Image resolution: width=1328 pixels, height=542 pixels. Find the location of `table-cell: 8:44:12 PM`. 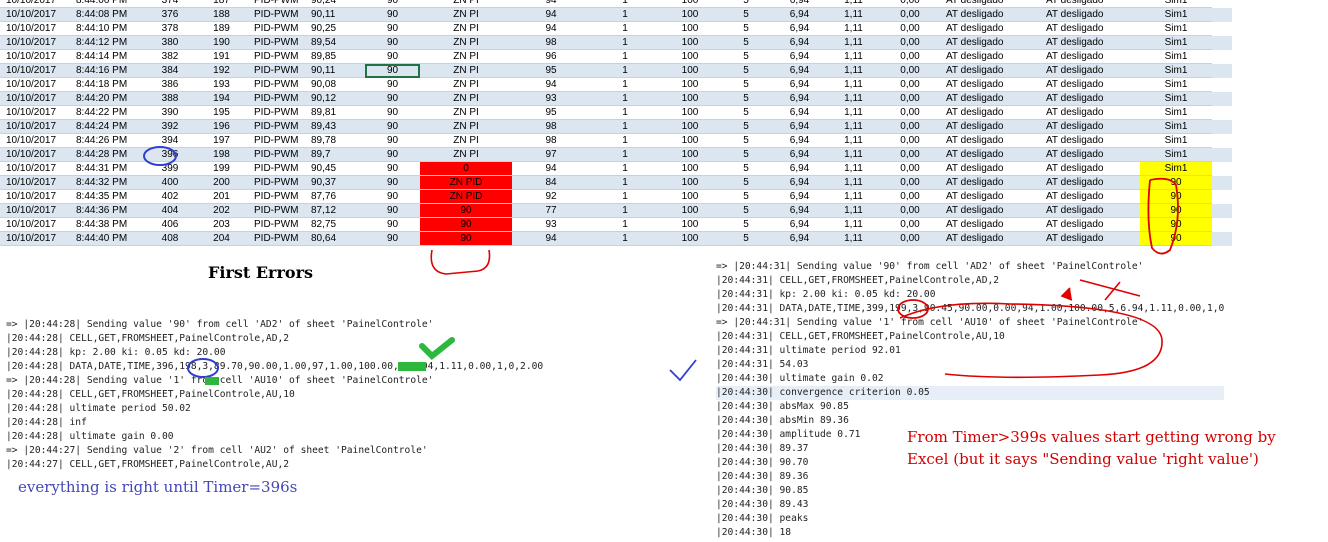

table-cell: 8:44:12 PM is located at coordinates (107, 43).